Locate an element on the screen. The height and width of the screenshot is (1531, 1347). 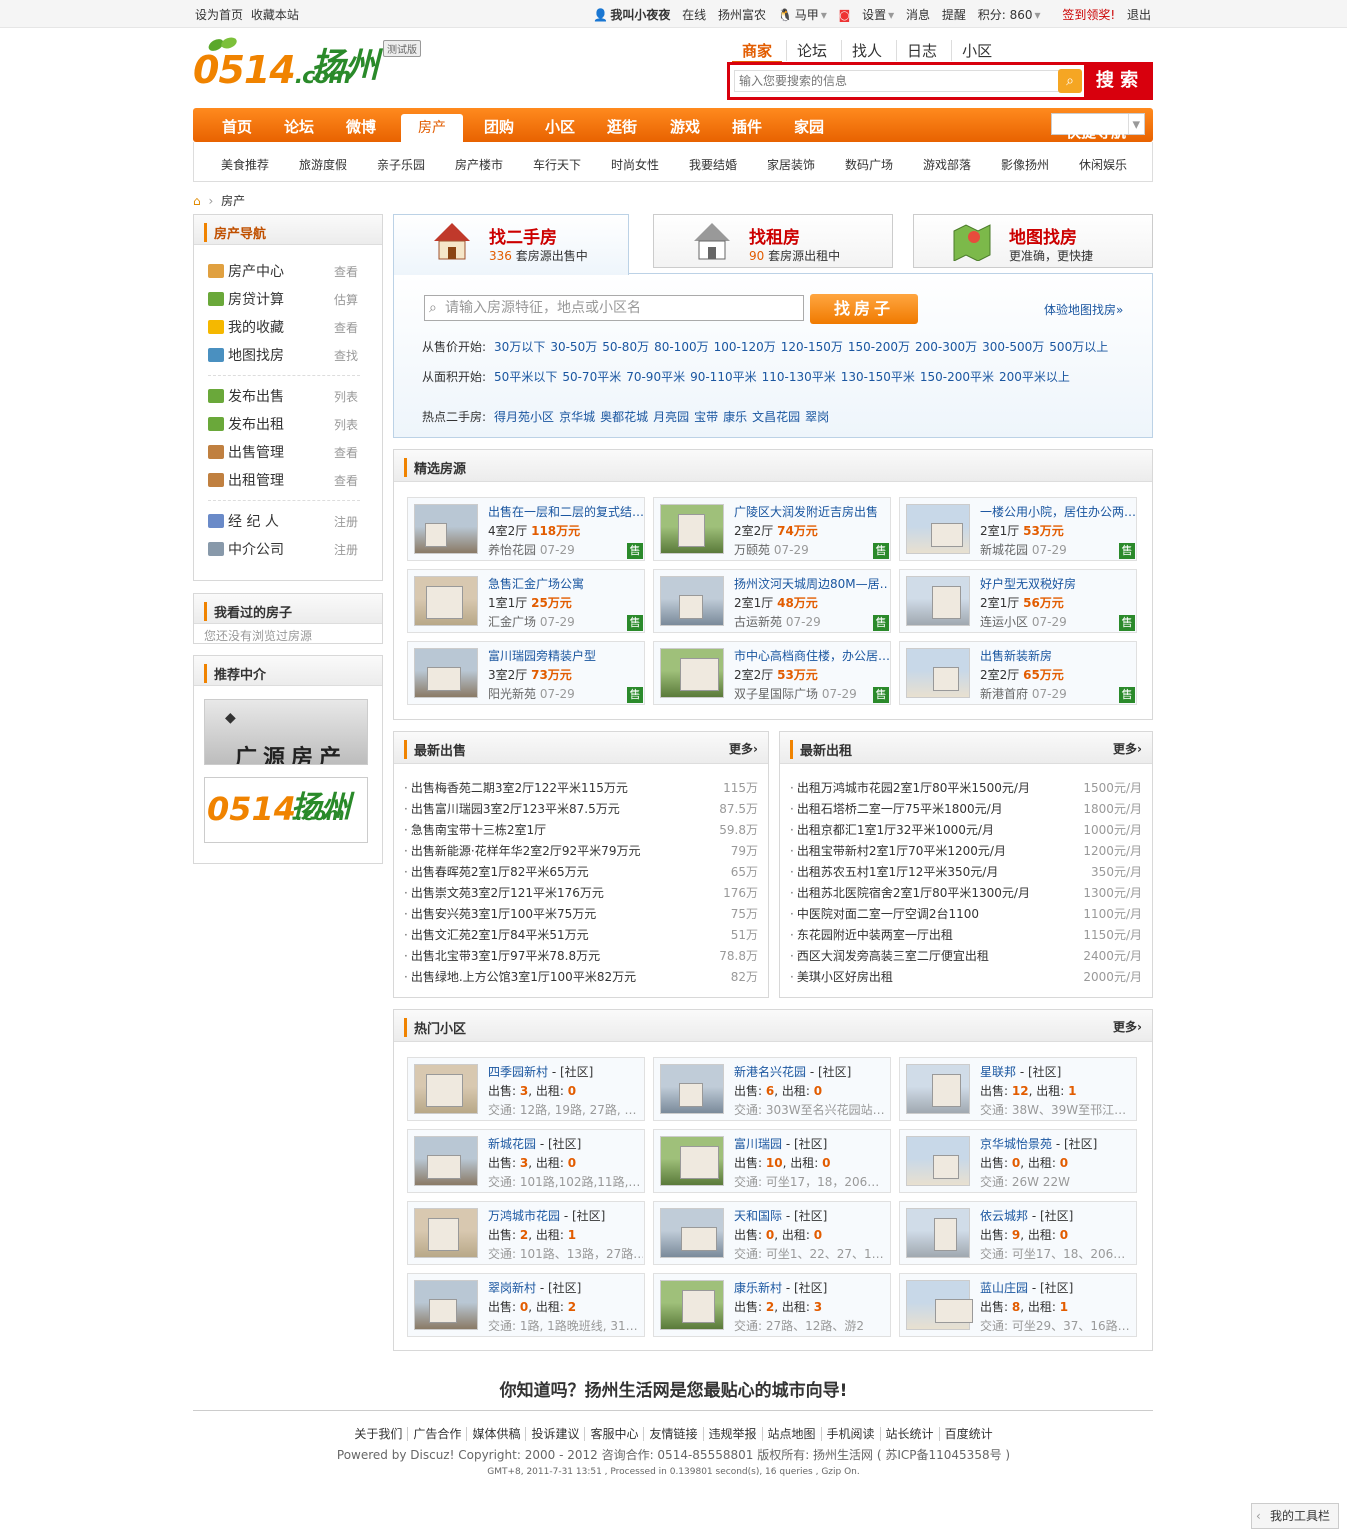
hot-house-link: 康乐 is located at coordinates (735, 417).